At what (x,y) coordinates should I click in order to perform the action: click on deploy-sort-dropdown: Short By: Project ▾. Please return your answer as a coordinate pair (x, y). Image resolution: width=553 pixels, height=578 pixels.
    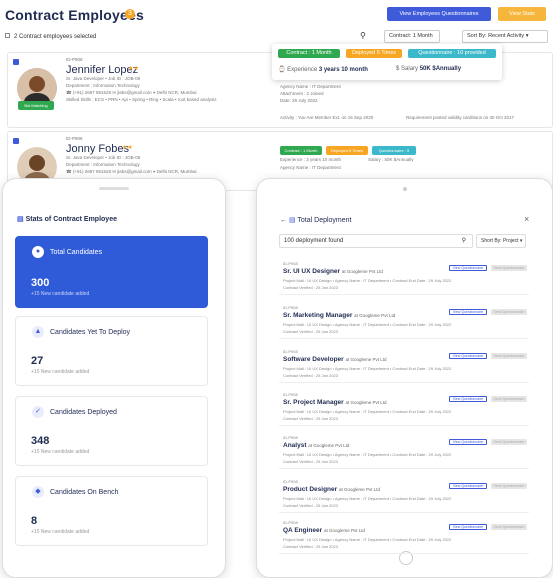
    Looking at the image, I should click on (501, 241).